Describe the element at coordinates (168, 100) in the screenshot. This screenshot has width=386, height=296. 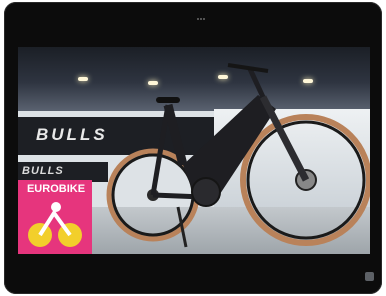
I see `saddle` at that location.